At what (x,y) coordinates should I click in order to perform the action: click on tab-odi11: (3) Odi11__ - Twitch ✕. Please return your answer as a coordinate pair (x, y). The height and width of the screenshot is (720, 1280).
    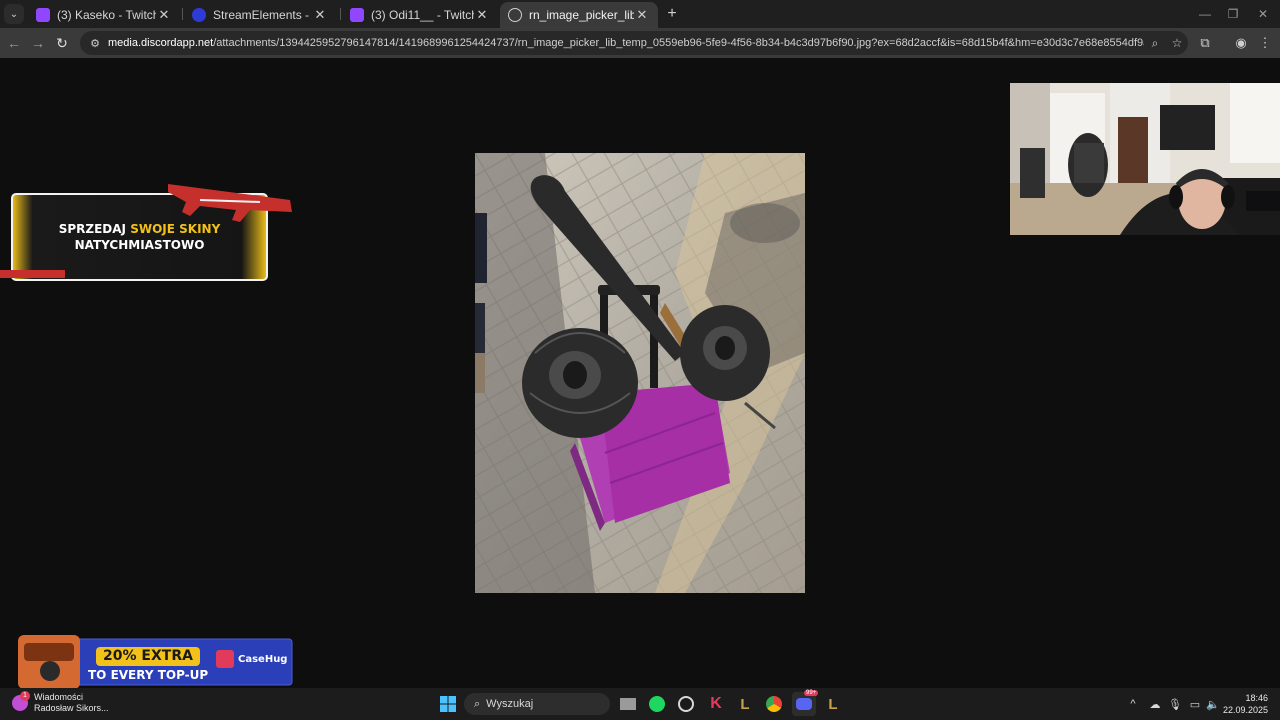
    Looking at the image, I should click on (420, 15).